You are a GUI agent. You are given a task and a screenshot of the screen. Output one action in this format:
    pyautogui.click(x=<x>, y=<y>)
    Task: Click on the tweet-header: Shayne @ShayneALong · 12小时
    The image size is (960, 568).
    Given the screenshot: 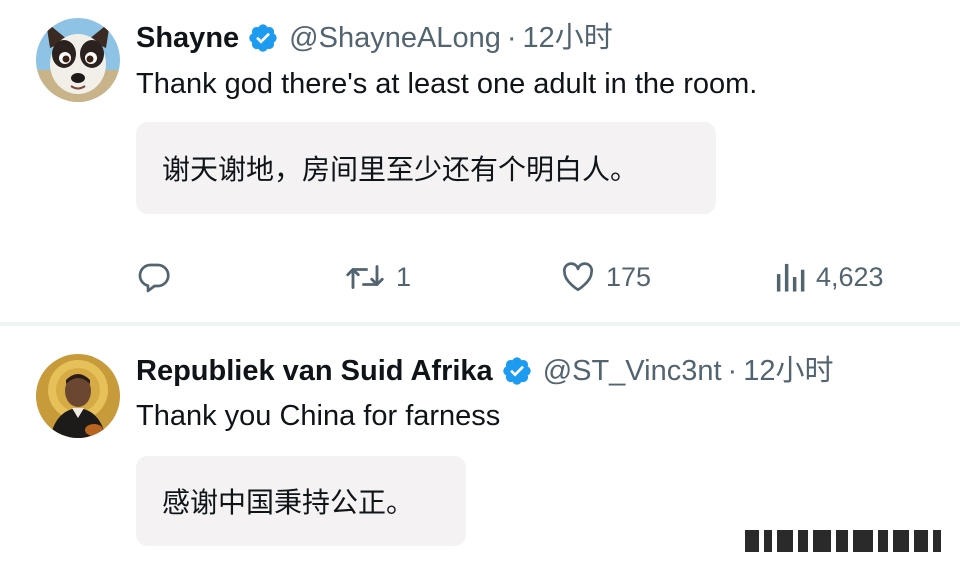 What is the action you would take?
    pyautogui.click(x=374, y=38)
    